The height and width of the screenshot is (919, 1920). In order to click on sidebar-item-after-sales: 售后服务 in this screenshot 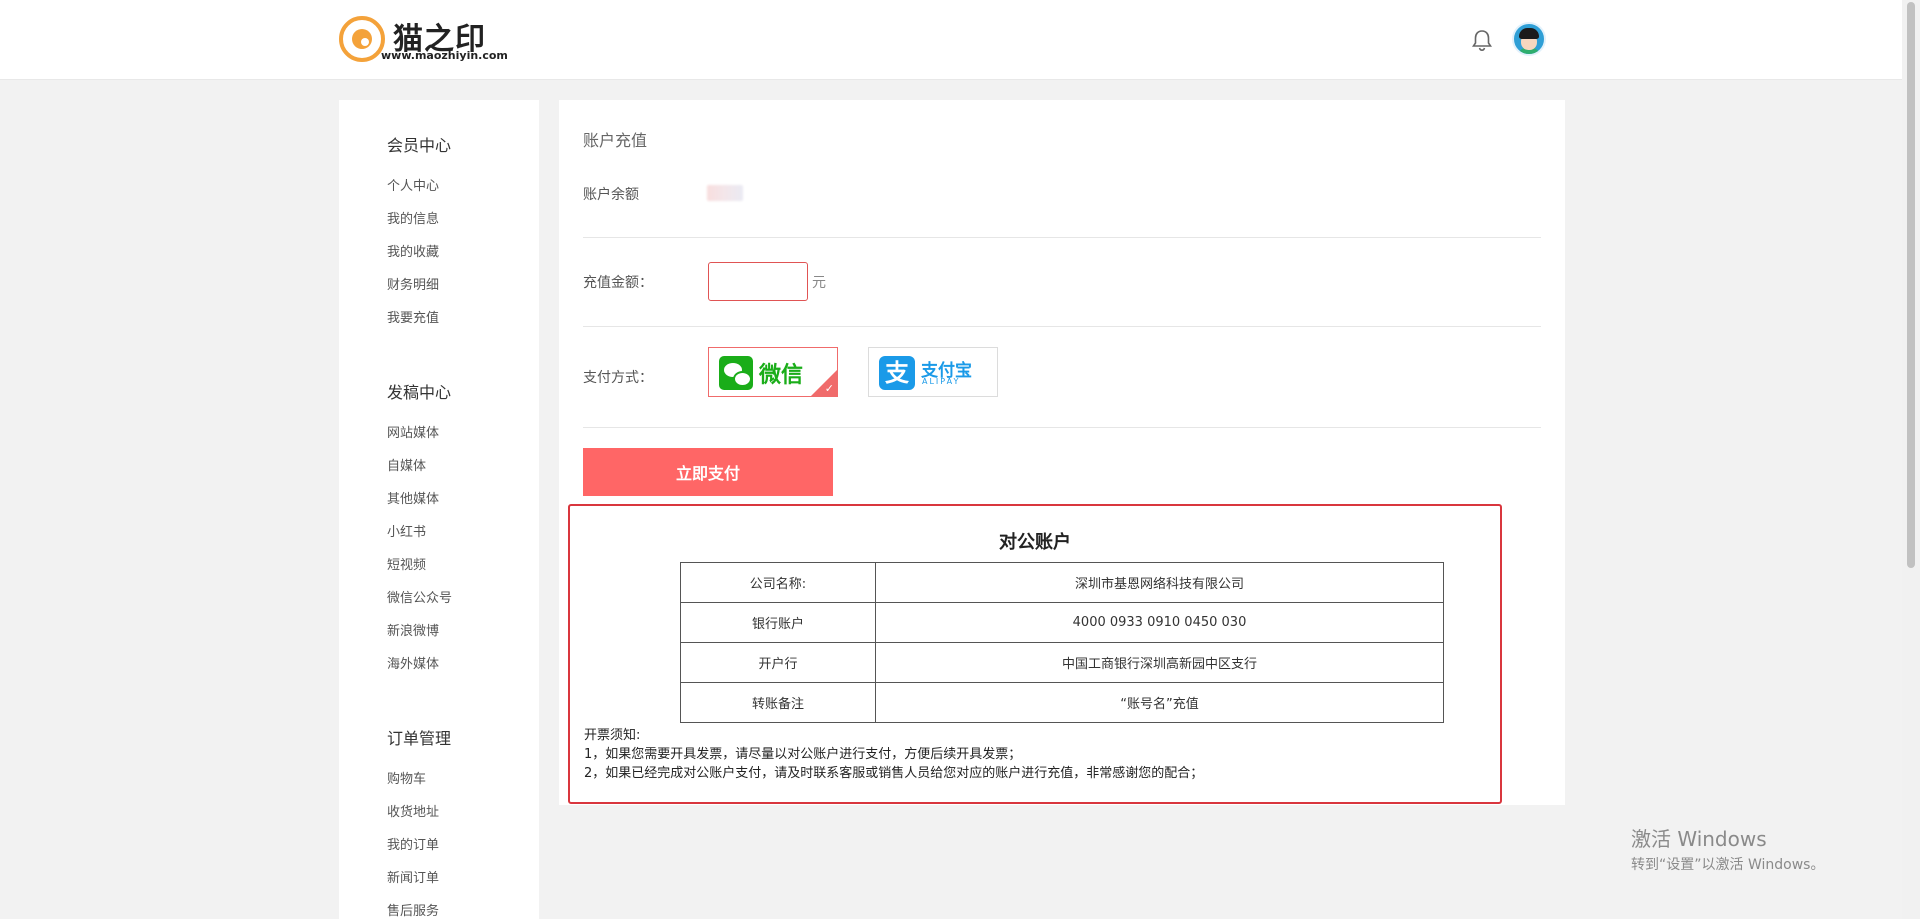, I will do `click(413, 909)`.